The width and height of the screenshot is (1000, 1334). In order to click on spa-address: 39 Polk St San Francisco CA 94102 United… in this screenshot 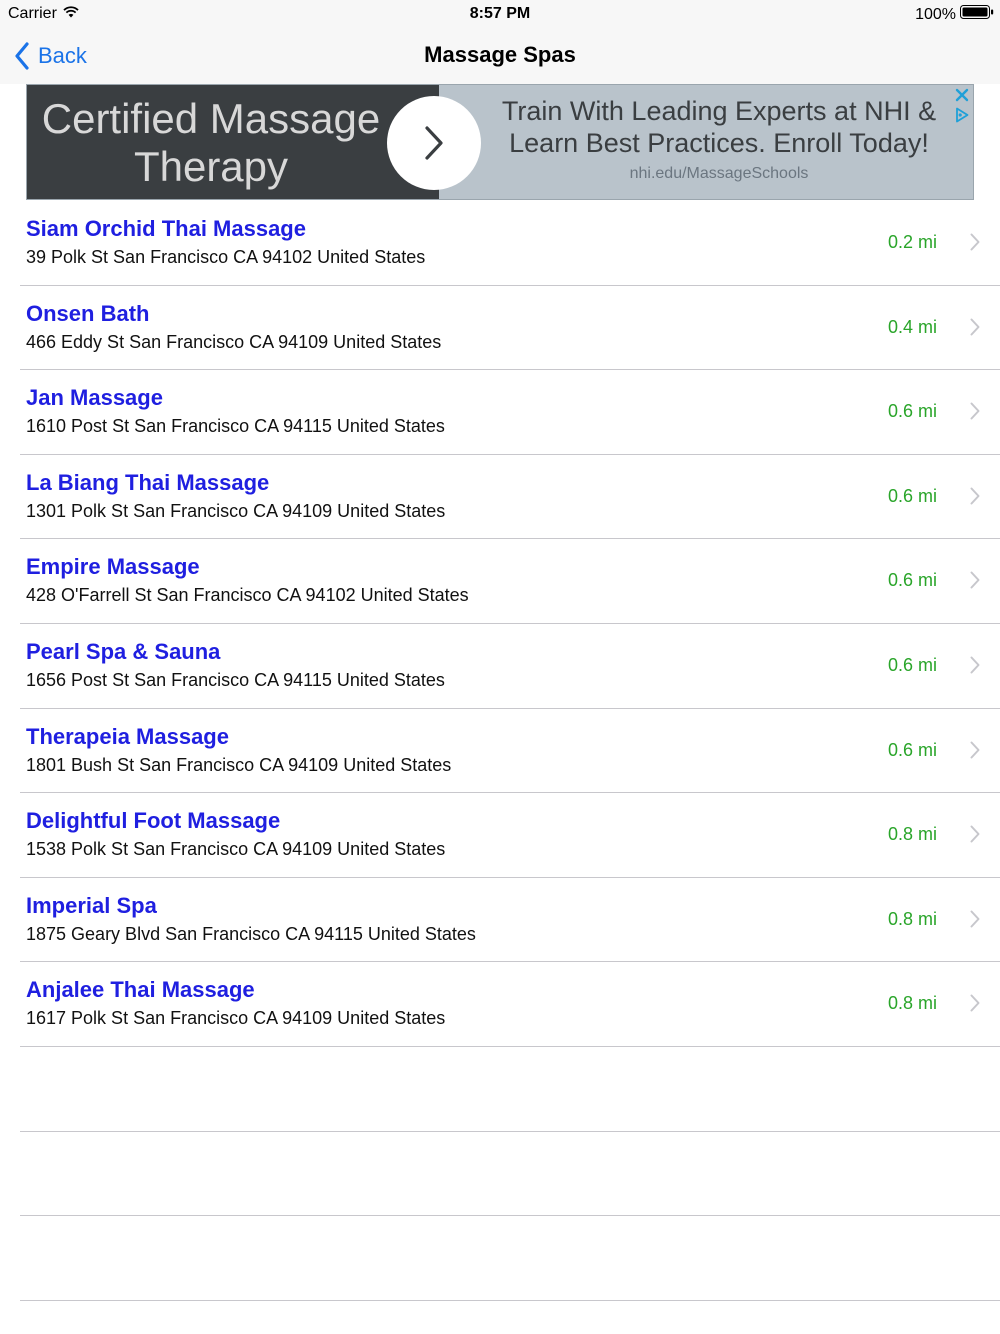, I will do `click(226, 257)`.